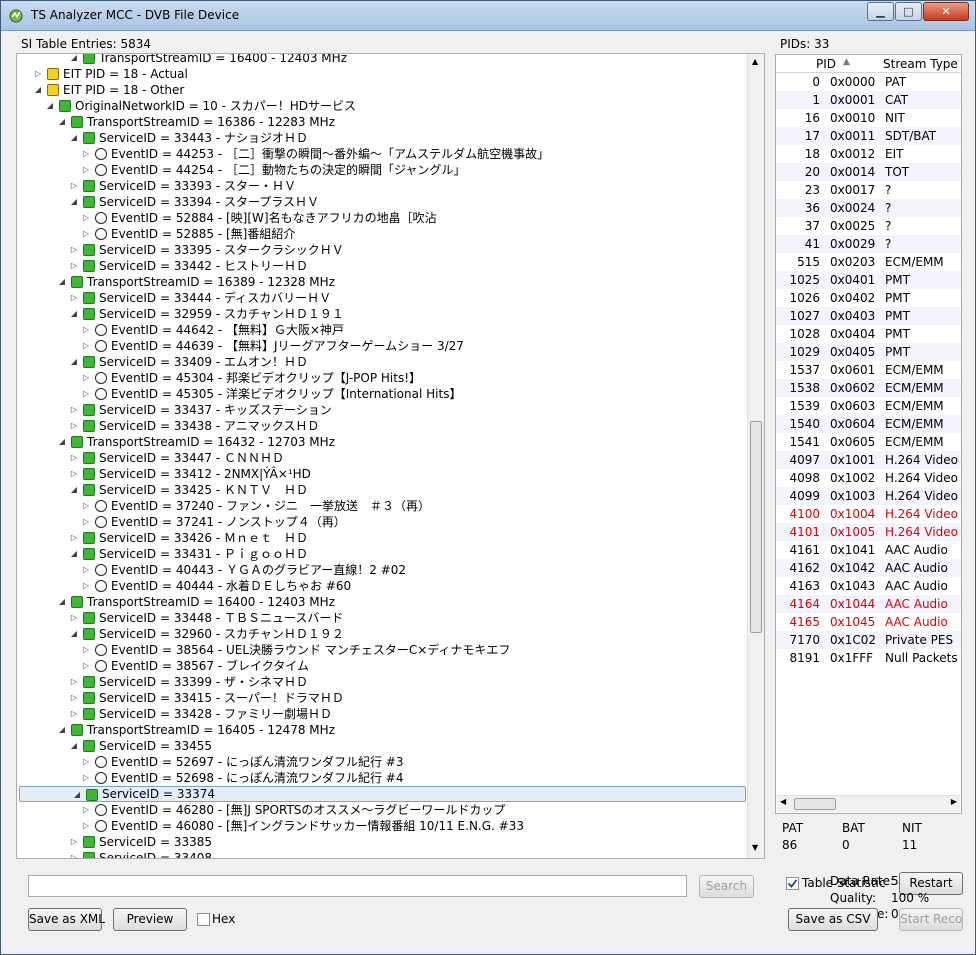 Image resolution: width=976 pixels, height=955 pixels. I want to click on pid-row: 0 0x0000 PAT, so click(868, 82).